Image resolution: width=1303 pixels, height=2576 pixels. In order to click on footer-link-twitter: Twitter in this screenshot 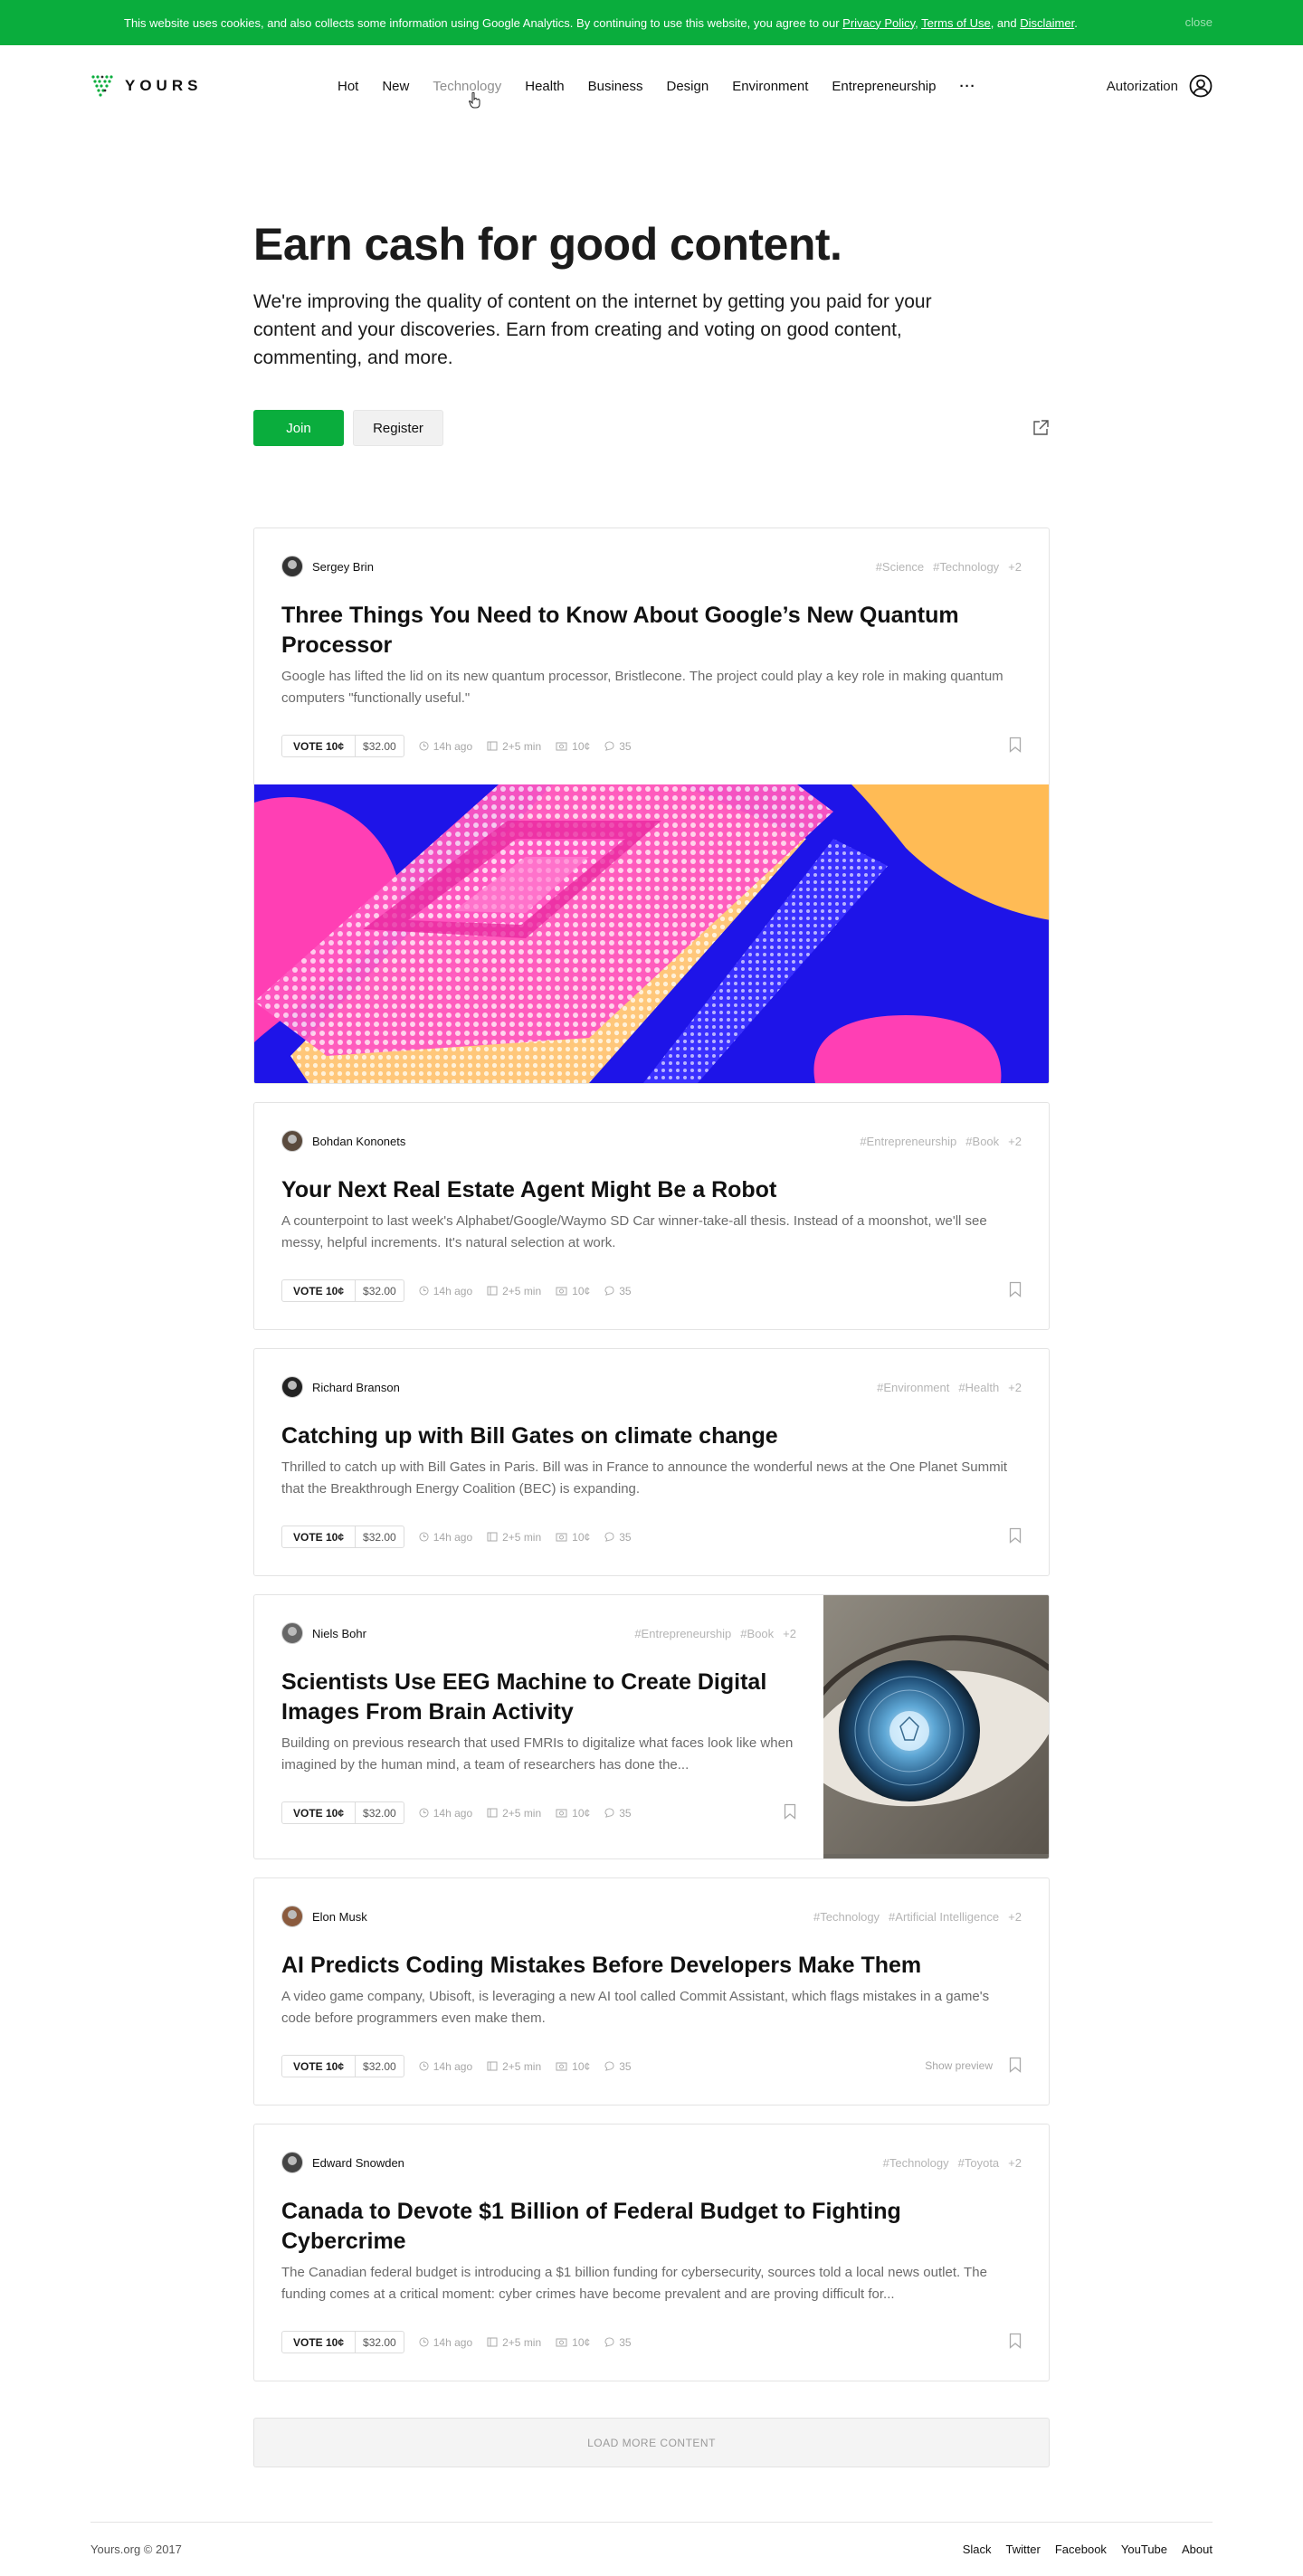, I will do `click(1023, 2549)`.